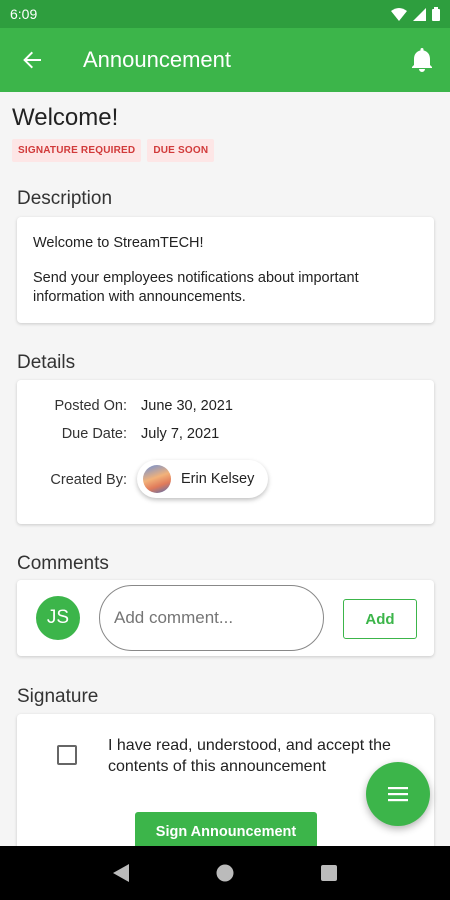  What do you see at coordinates (67, 755) in the screenshot?
I see `acknowledge-checkbox` at bounding box center [67, 755].